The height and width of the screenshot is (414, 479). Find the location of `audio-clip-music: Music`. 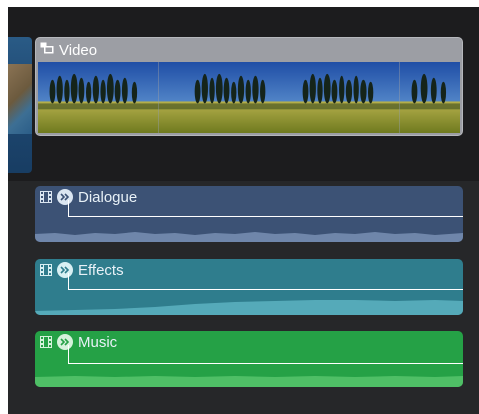

audio-clip-music: Music is located at coordinates (249, 359).